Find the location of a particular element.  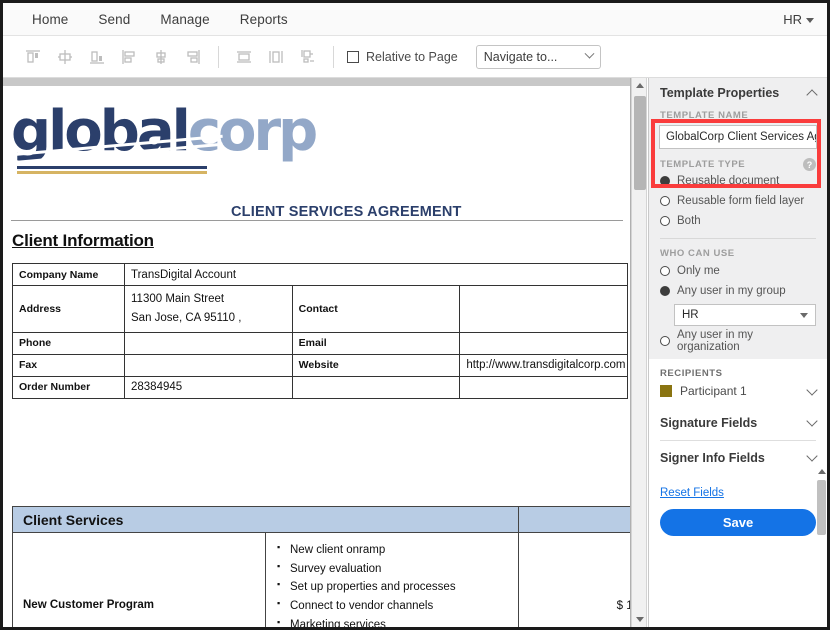

radio-icon is located at coordinates (665, 201).